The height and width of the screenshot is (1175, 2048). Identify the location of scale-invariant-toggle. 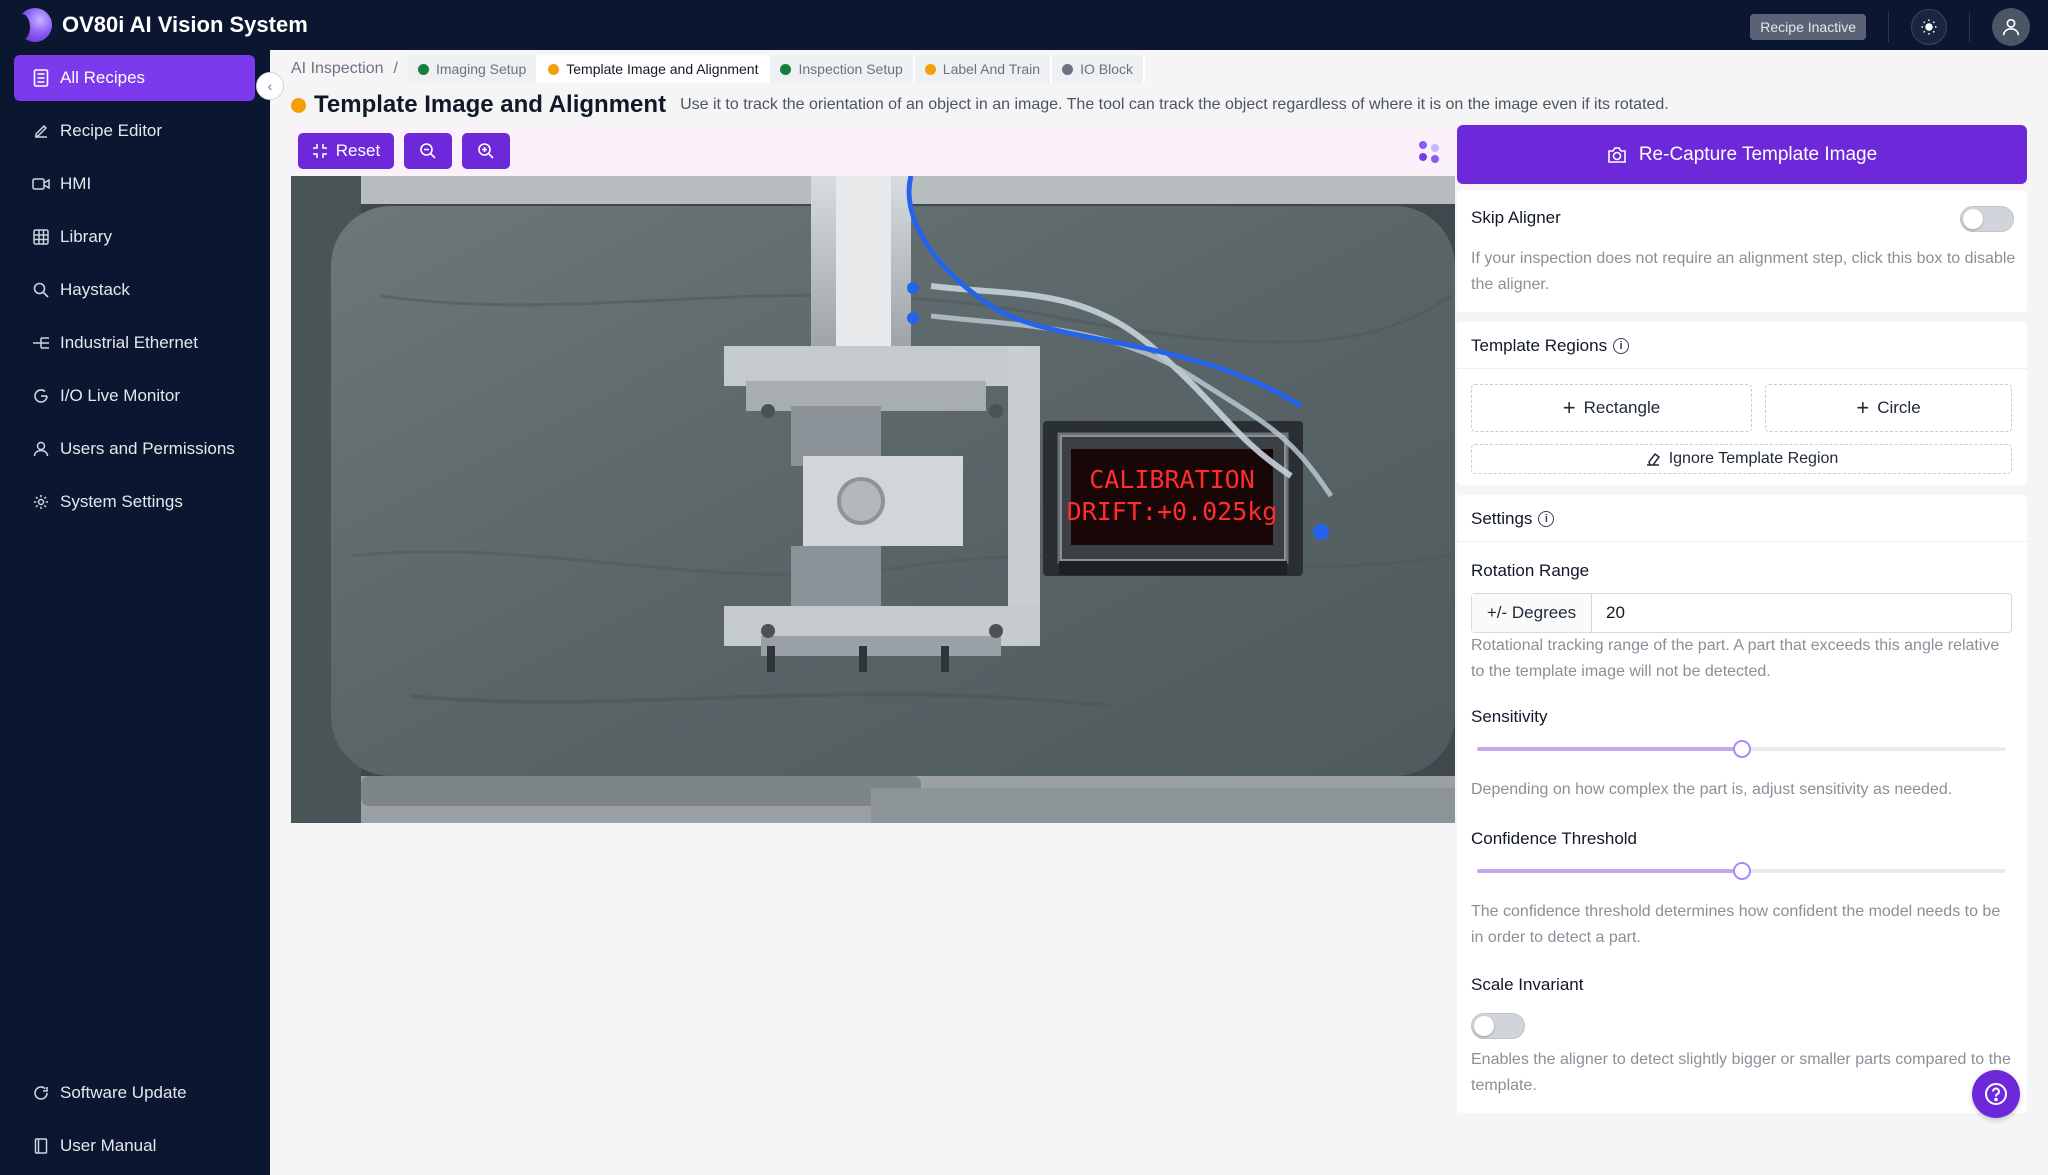
(1498, 1026).